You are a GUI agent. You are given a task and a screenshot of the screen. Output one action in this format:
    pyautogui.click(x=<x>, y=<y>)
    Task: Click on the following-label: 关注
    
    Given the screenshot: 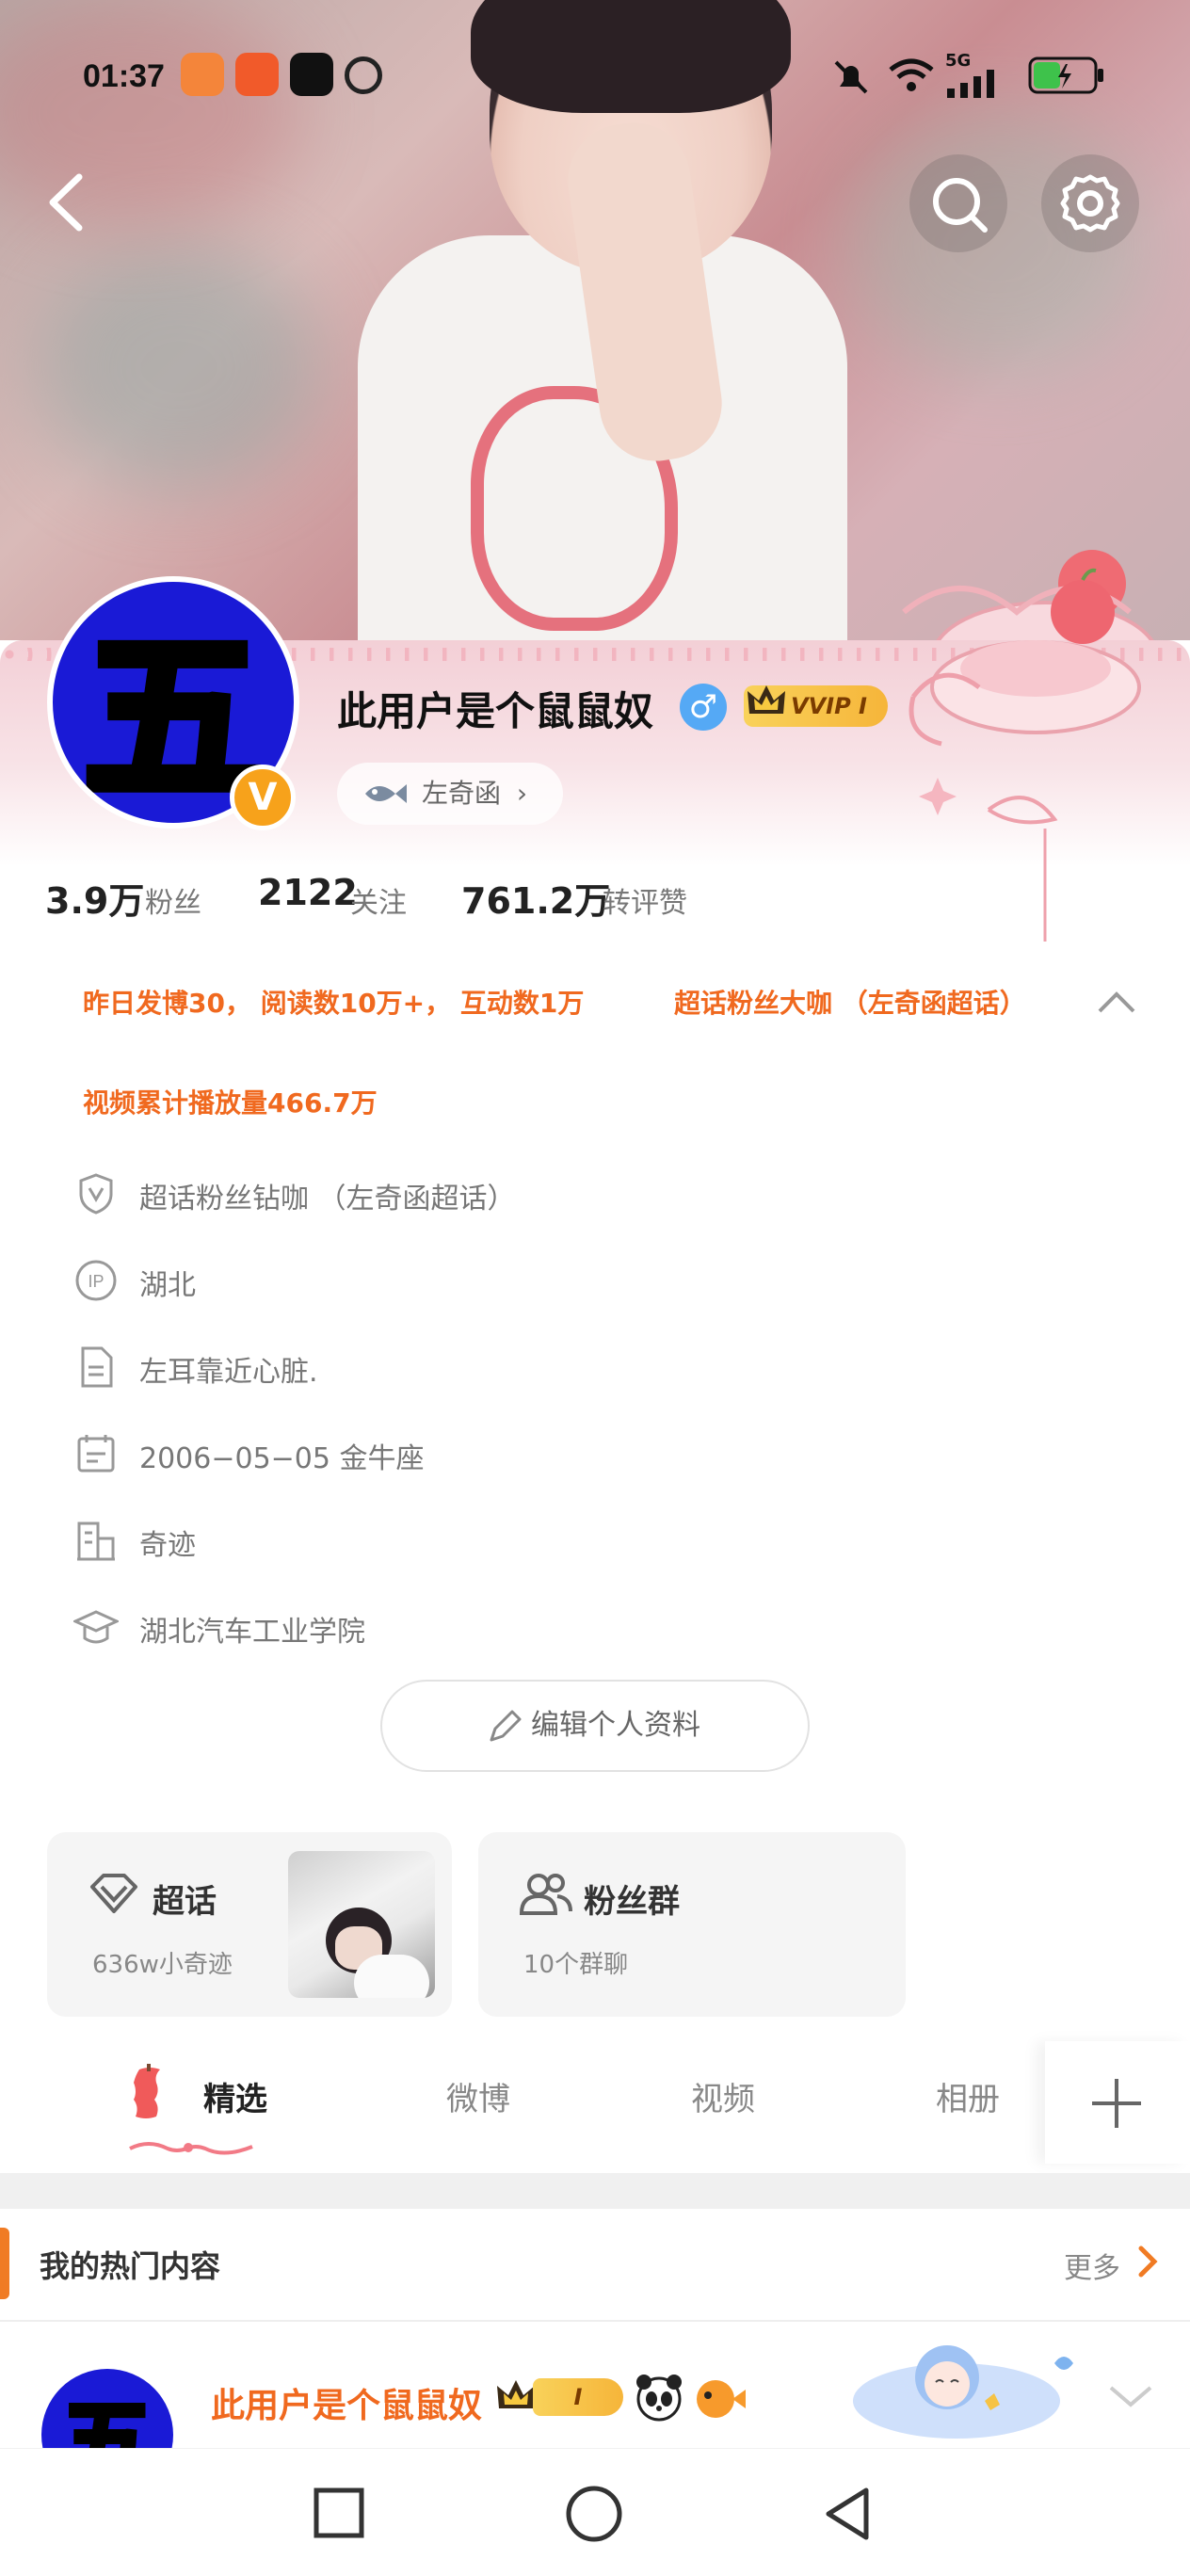 What is the action you would take?
    pyautogui.click(x=378, y=900)
    